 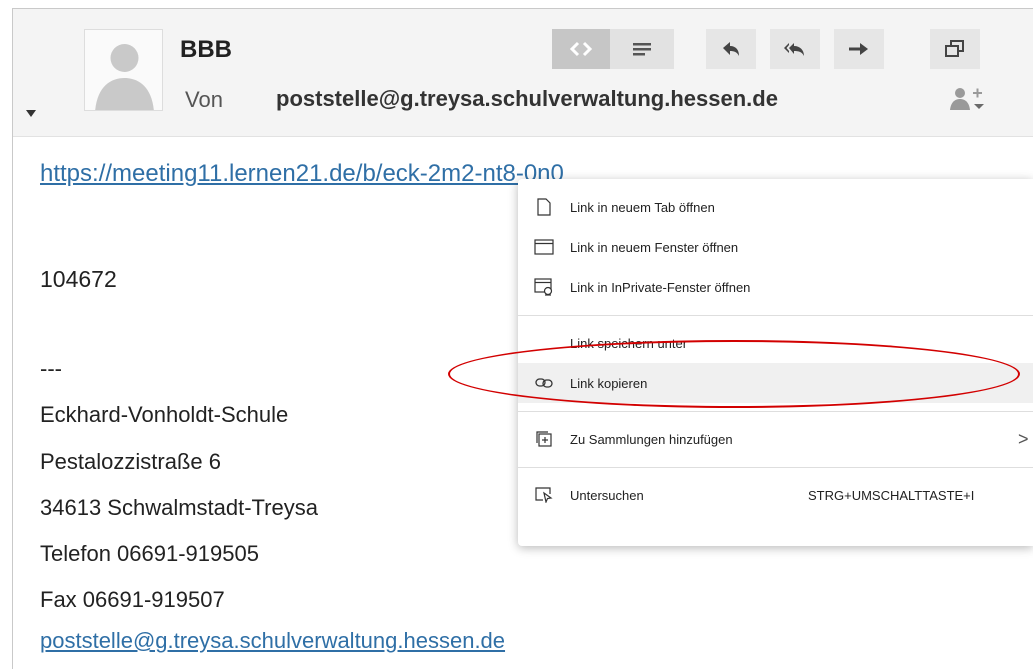 I want to click on menu-item-label: Link in neuem Fenster öffnen, so click(x=654, y=247).